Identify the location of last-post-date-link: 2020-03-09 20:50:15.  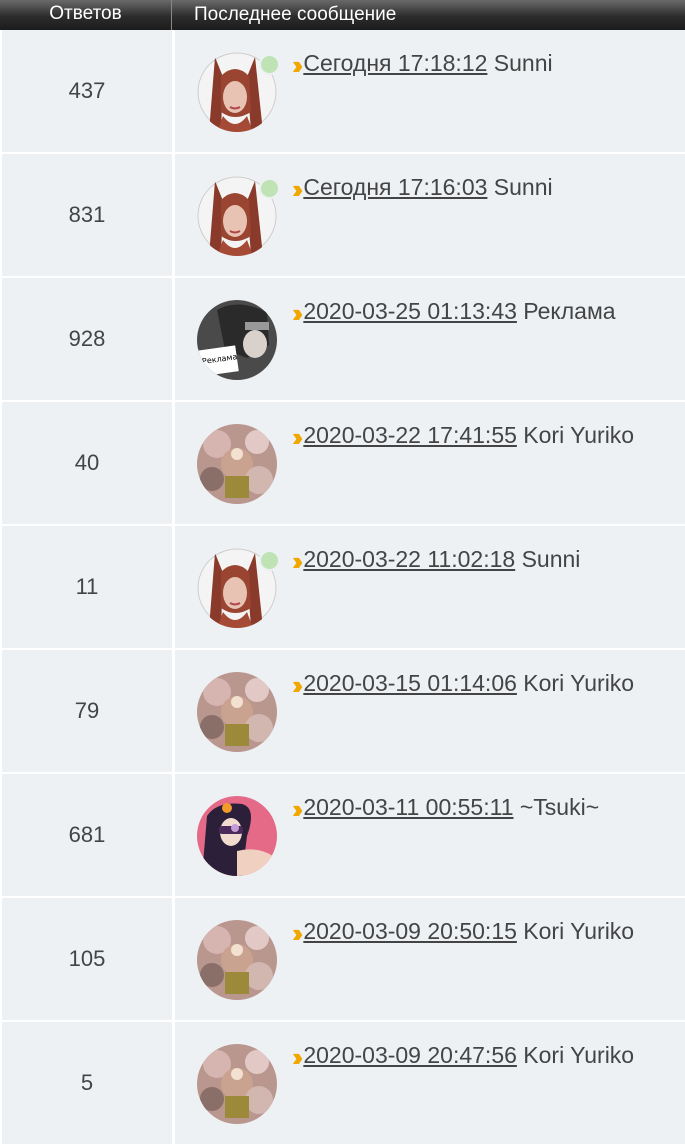
(410, 931).